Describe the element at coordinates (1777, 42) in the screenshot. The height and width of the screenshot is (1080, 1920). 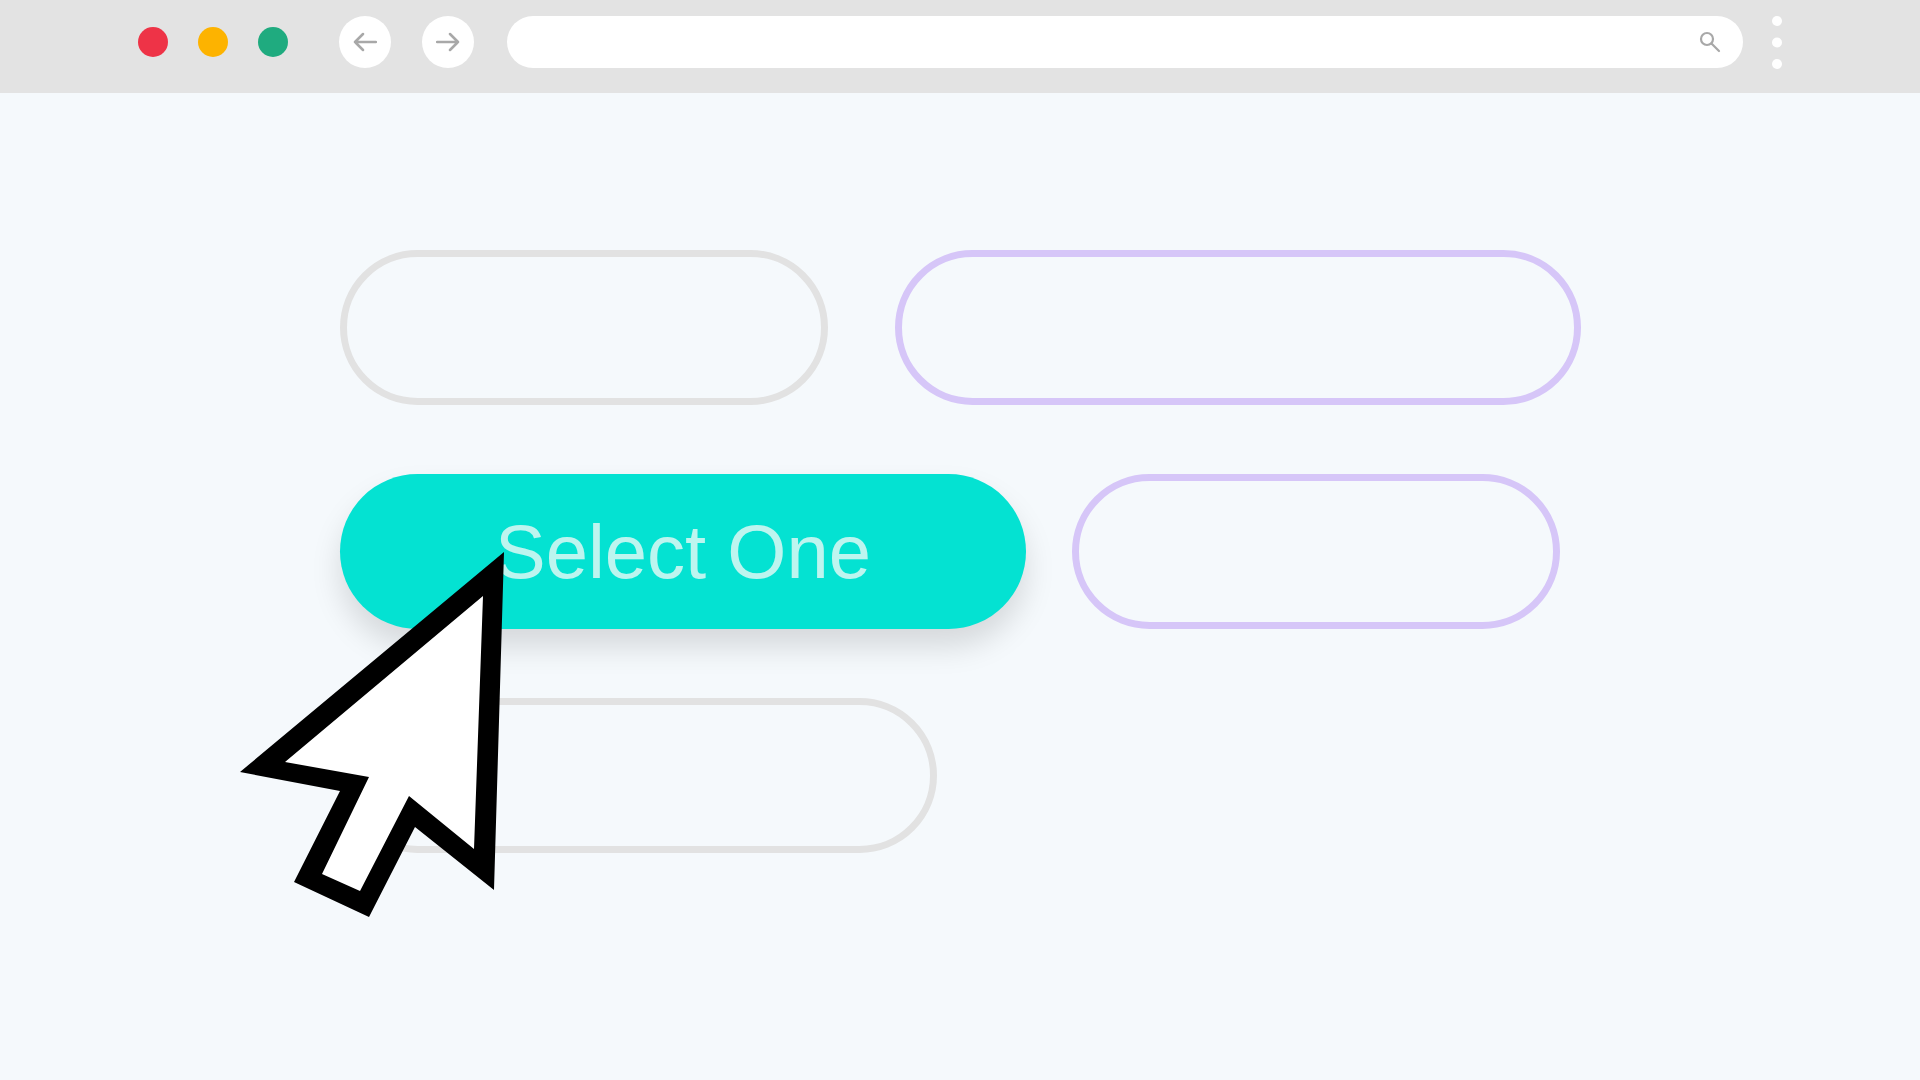
I see `kebab-menu-icon` at that location.